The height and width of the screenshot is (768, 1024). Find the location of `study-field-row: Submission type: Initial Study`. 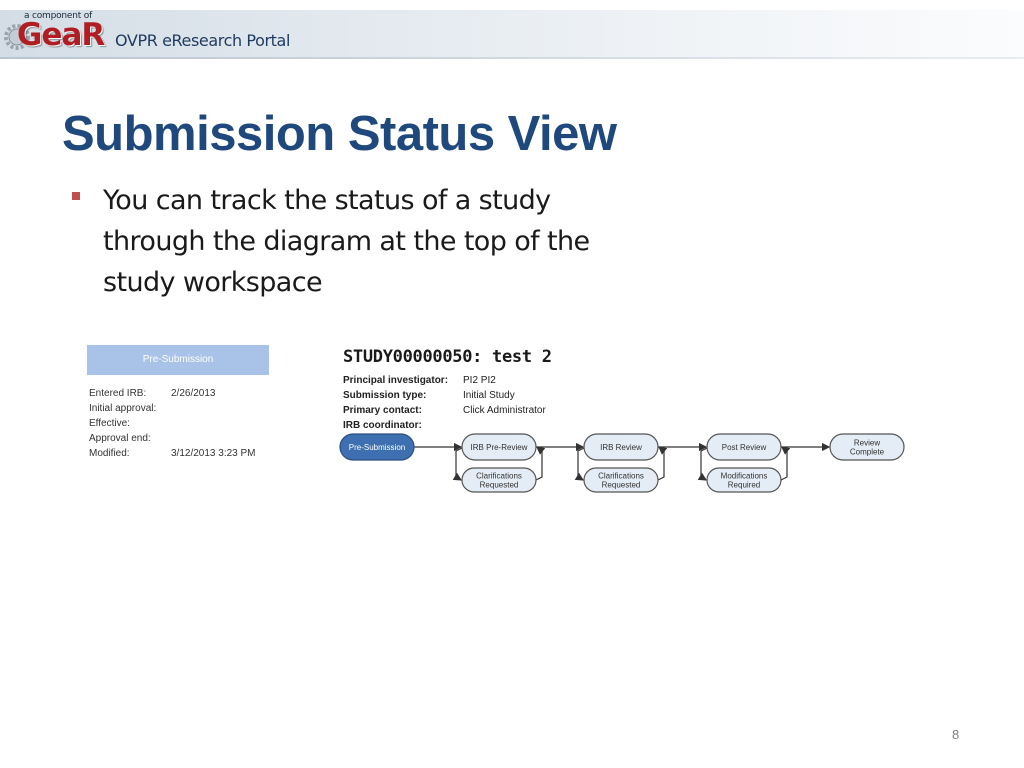

study-field-row: Submission type: Initial Study is located at coordinates (444, 395).